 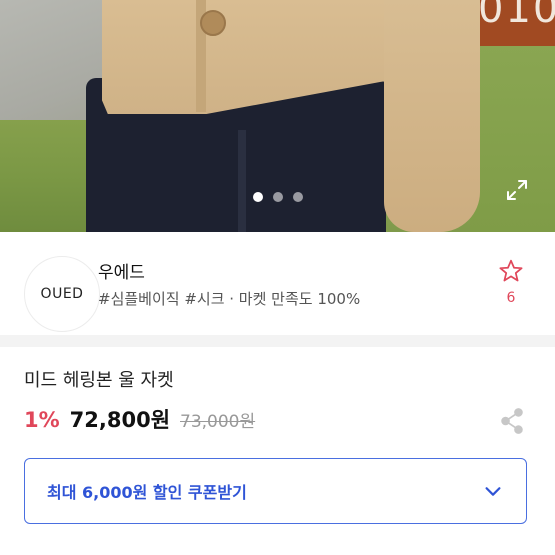 What do you see at coordinates (511, 270) in the screenshot?
I see `star-outline-icon` at bounding box center [511, 270].